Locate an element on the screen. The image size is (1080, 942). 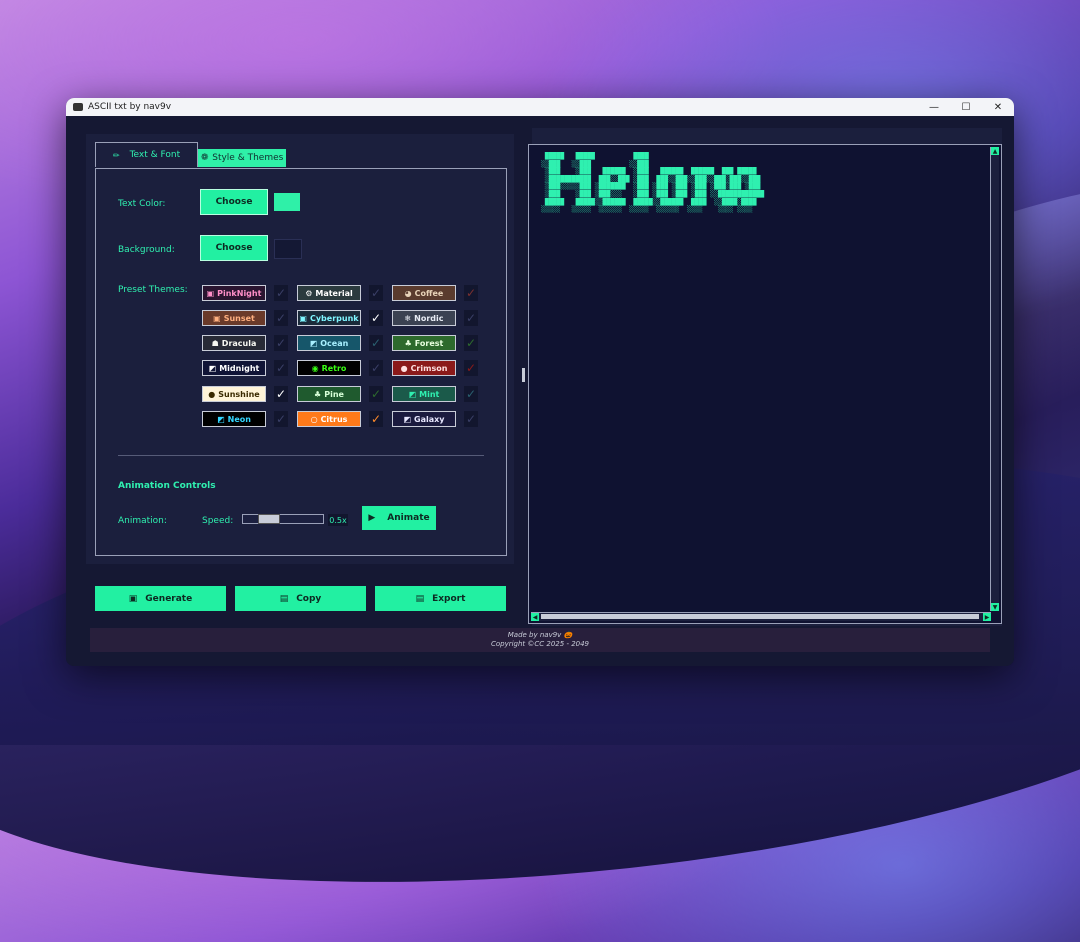
theme-button-galaxy: ◩ Galaxy is located at coordinates (424, 419).